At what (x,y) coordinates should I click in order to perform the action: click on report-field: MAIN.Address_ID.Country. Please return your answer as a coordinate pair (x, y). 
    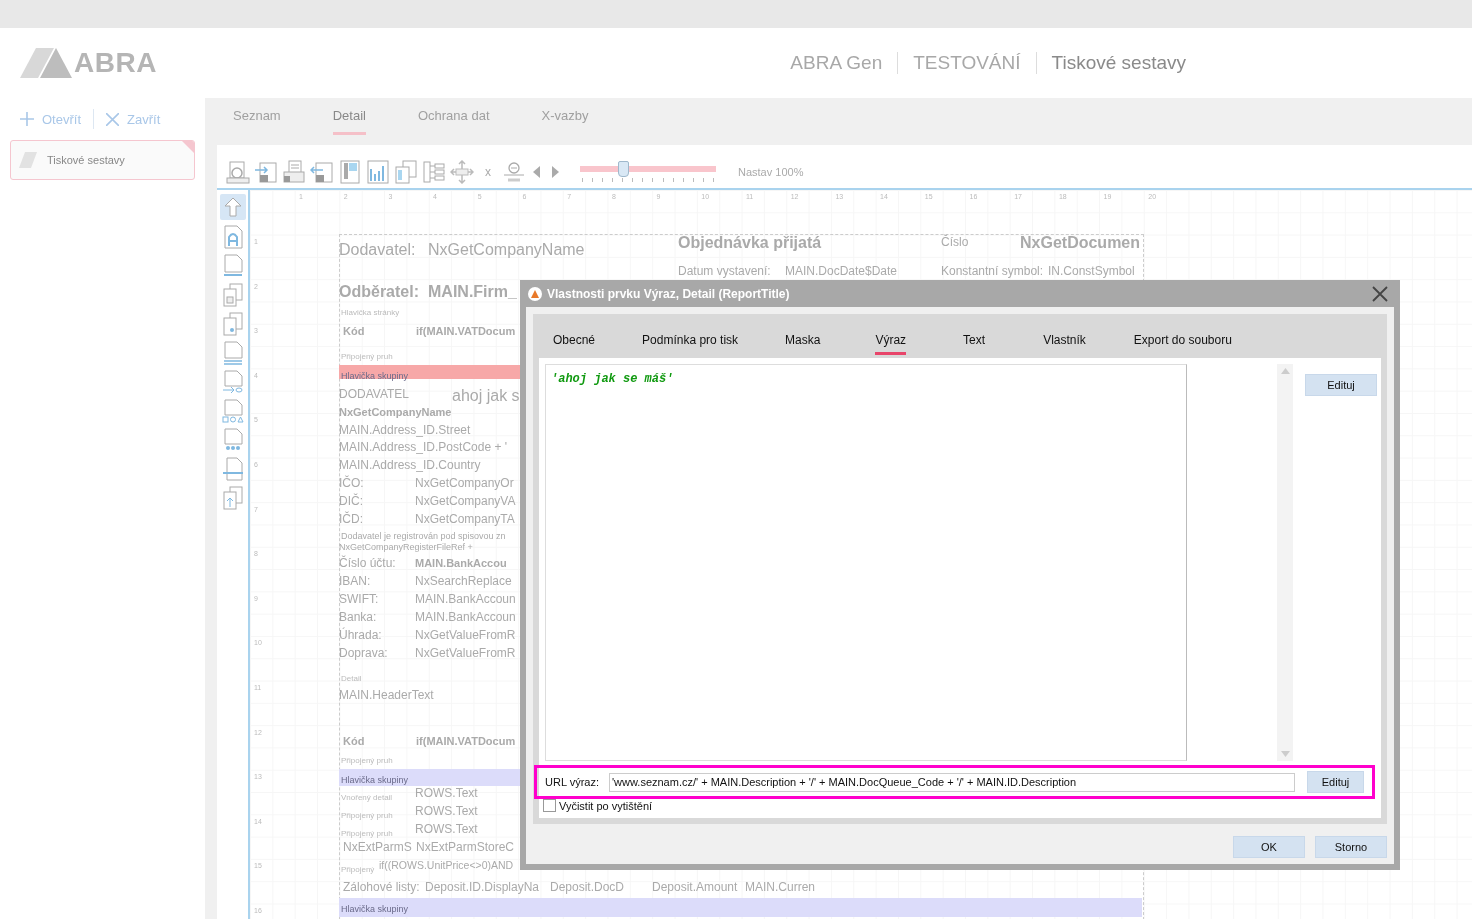
    Looking at the image, I should click on (410, 466).